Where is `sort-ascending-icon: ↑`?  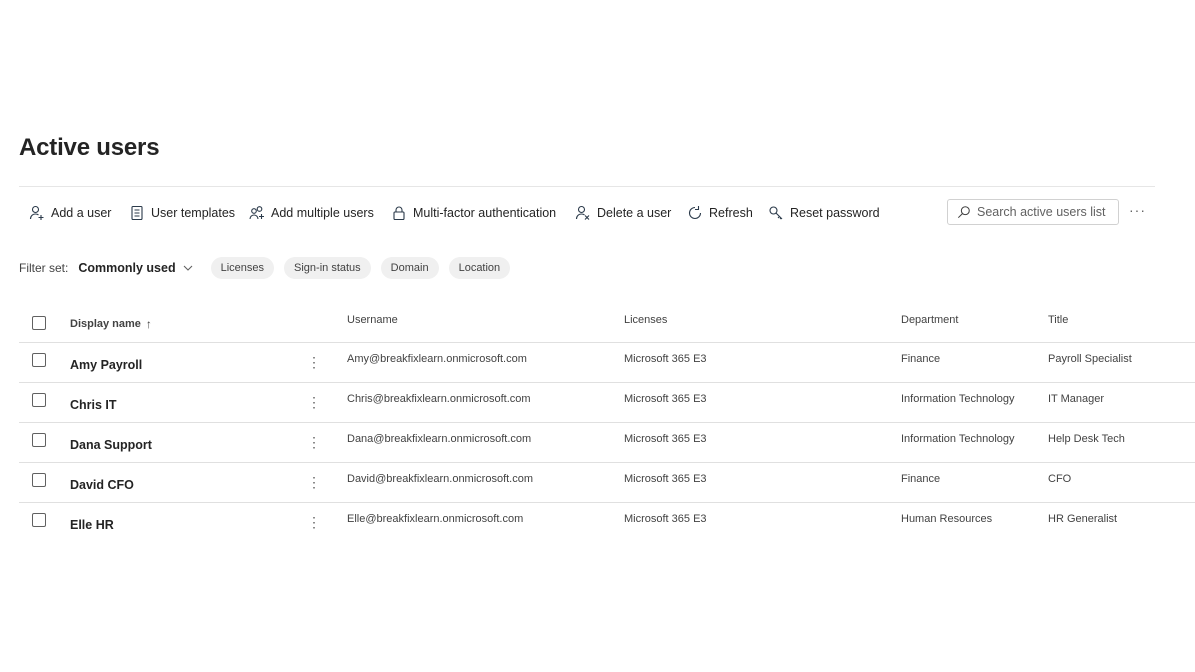 sort-ascending-icon: ↑ is located at coordinates (148, 324).